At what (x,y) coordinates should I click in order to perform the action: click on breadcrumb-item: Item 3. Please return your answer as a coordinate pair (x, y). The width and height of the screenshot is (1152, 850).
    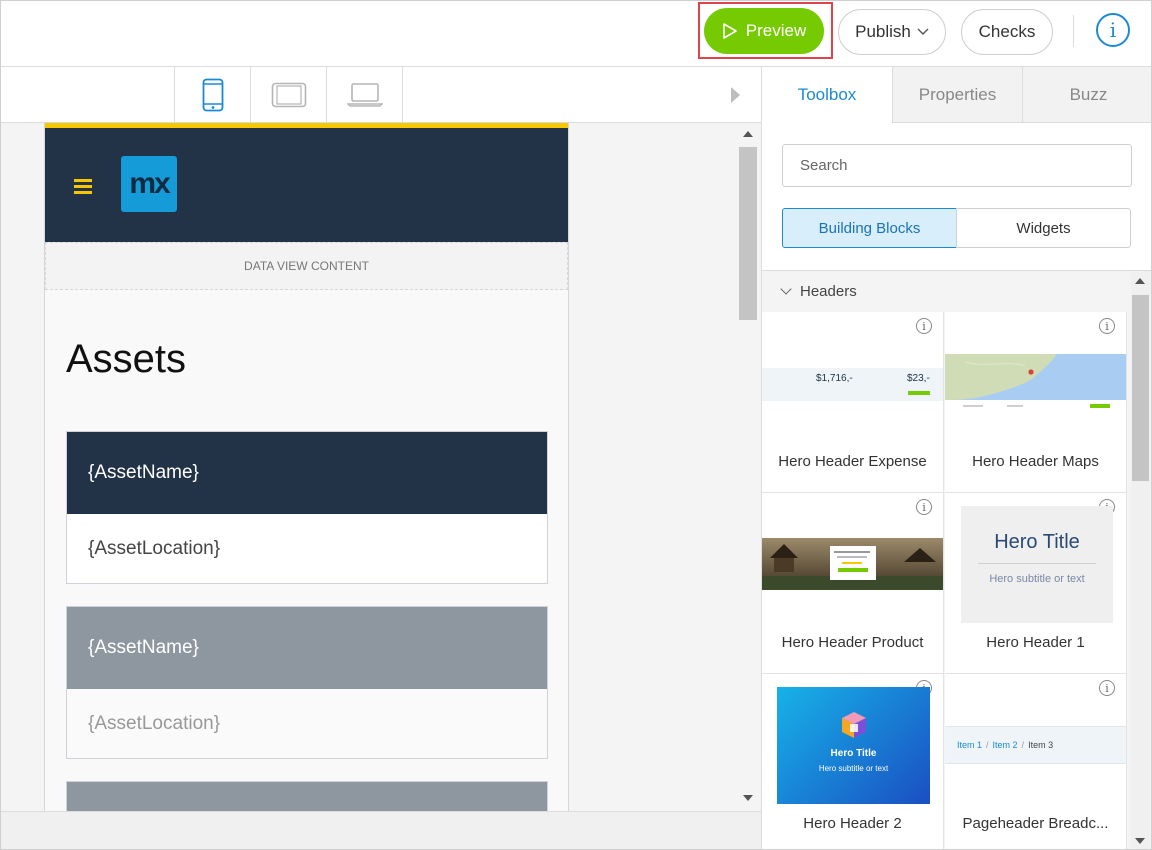
    Looking at the image, I should click on (1041, 745).